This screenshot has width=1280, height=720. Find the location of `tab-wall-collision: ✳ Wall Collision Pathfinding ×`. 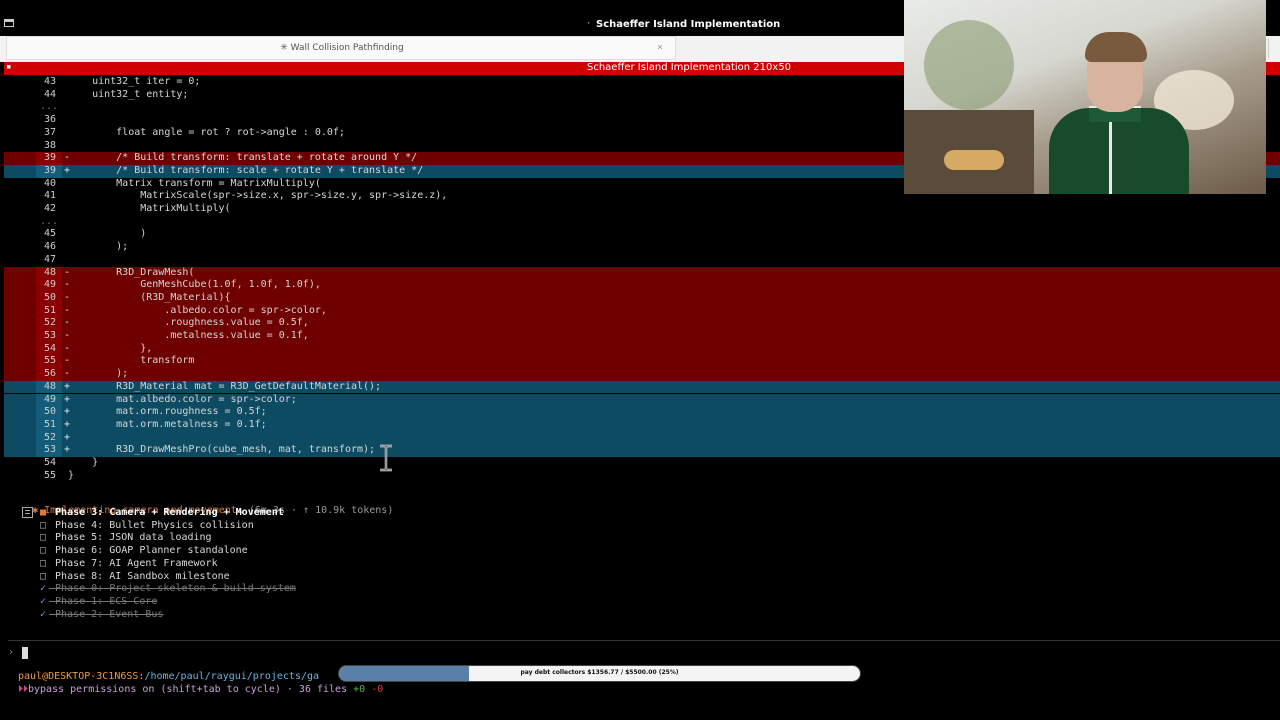

tab-wall-collision: ✳ Wall Collision Pathfinding × is located at coordinates (341, 48).